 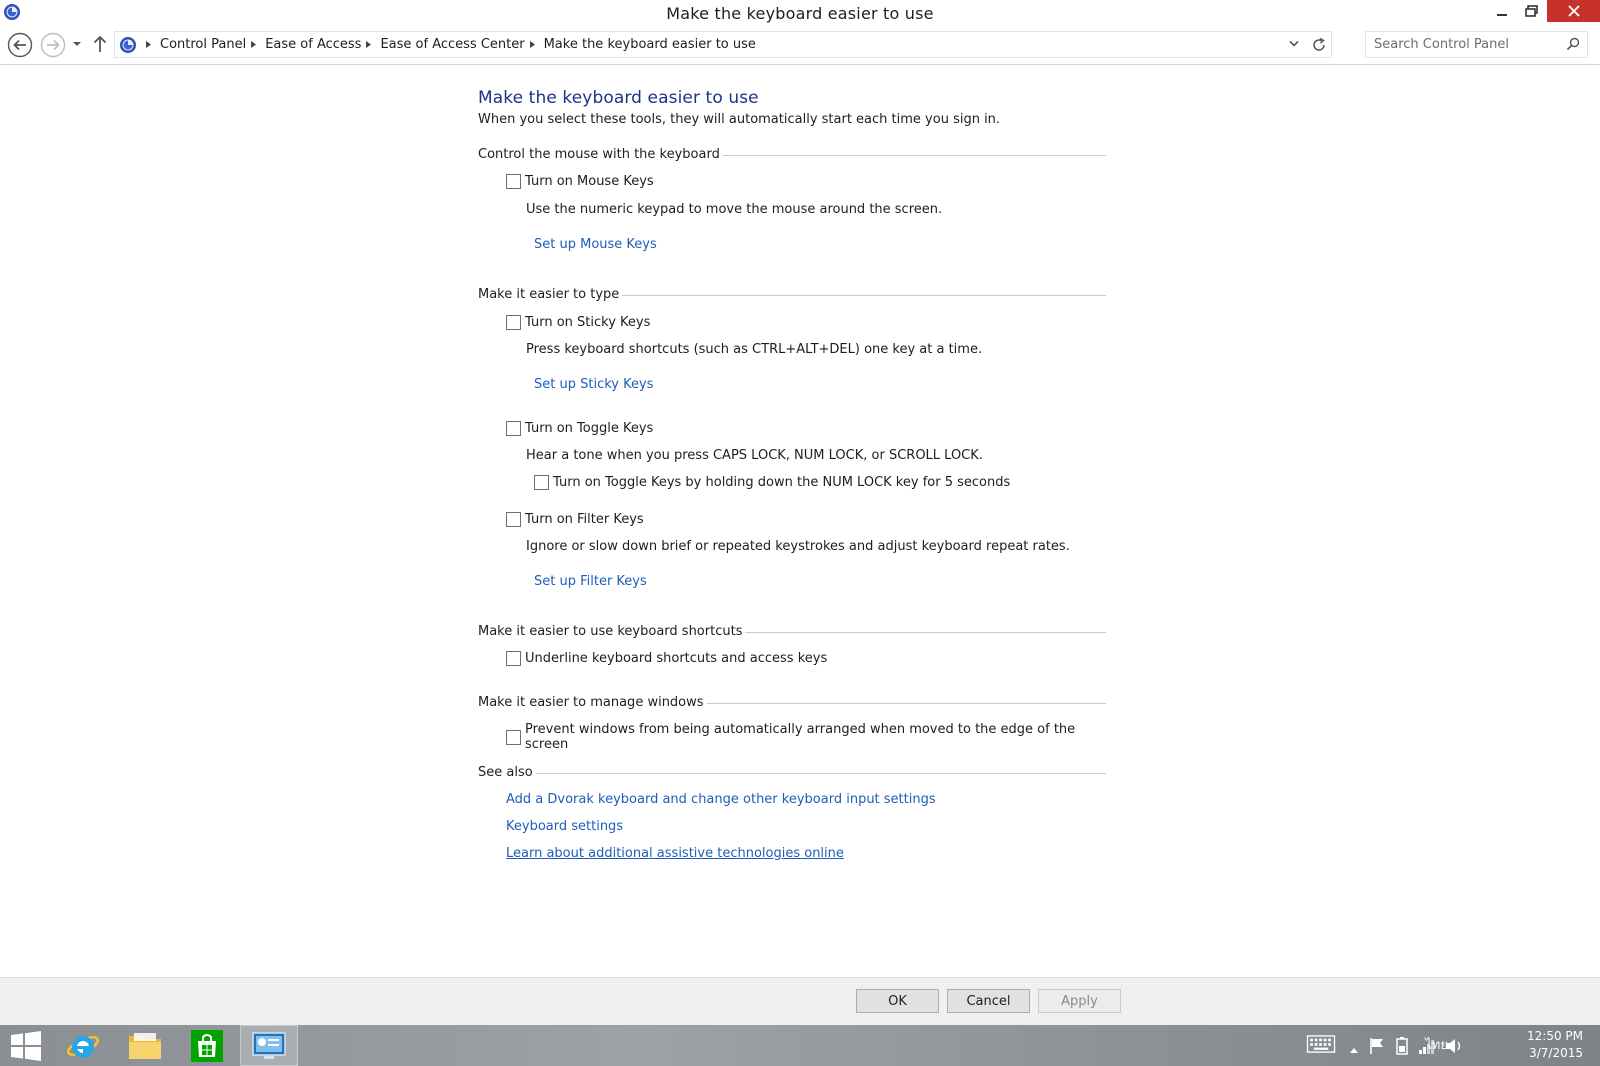 I want to click on toggle-keys-checkbox-row: Turn on Toggle Keys, so click(x=579, y=428).